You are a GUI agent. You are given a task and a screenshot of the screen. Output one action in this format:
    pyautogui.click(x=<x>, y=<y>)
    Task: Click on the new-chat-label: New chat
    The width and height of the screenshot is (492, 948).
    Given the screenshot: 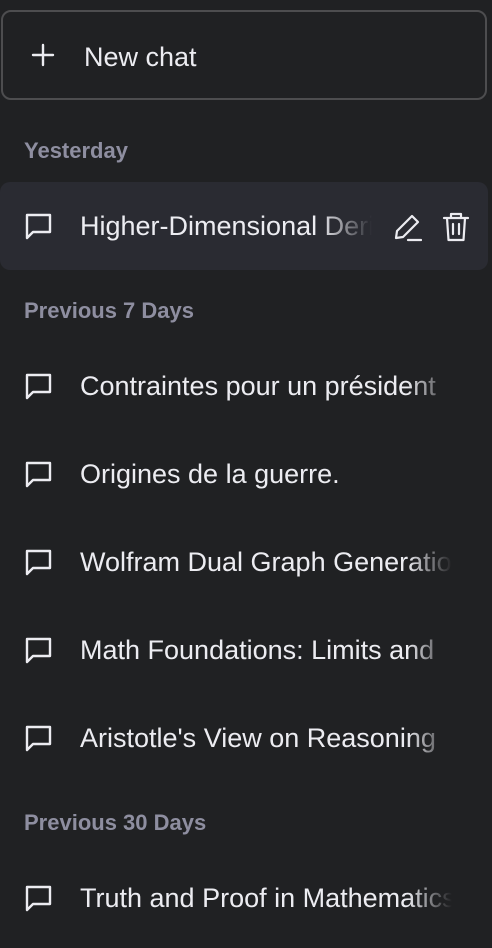 What is the action you would take?
    pyautogui.click(x=140, y=57)
    